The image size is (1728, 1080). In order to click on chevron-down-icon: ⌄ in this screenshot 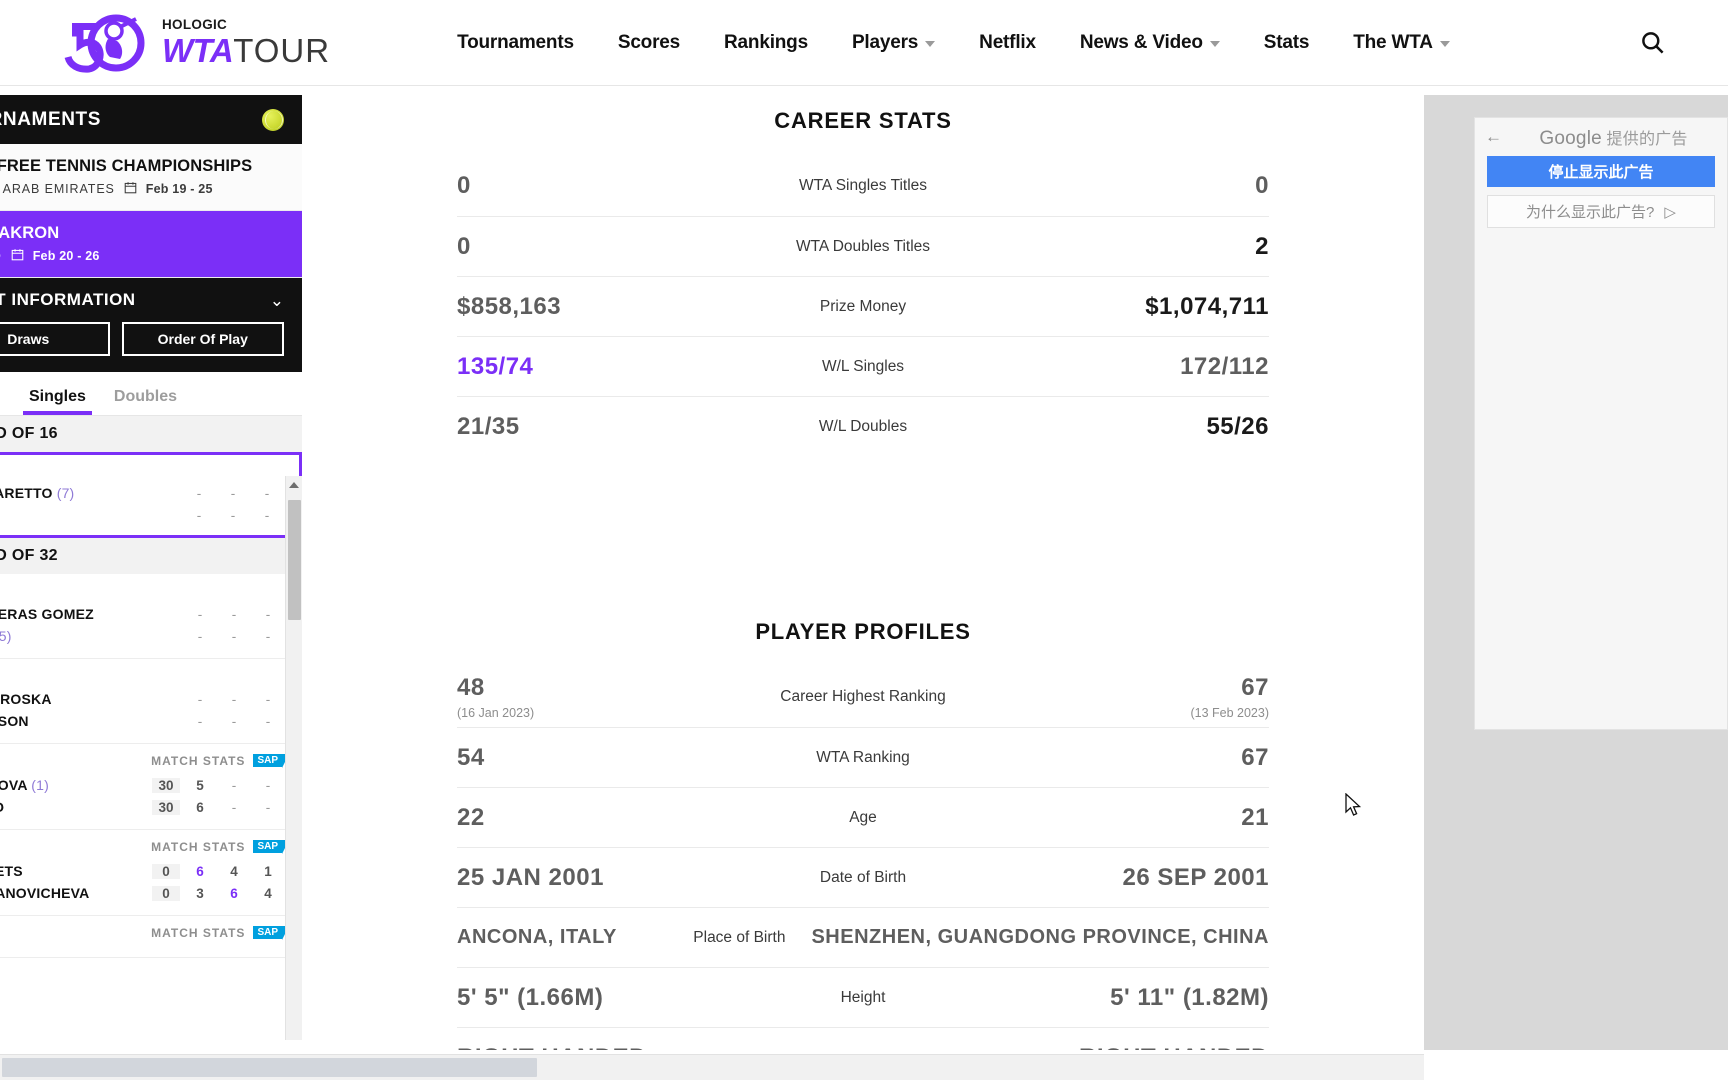, I will do `click(277, 300)`.